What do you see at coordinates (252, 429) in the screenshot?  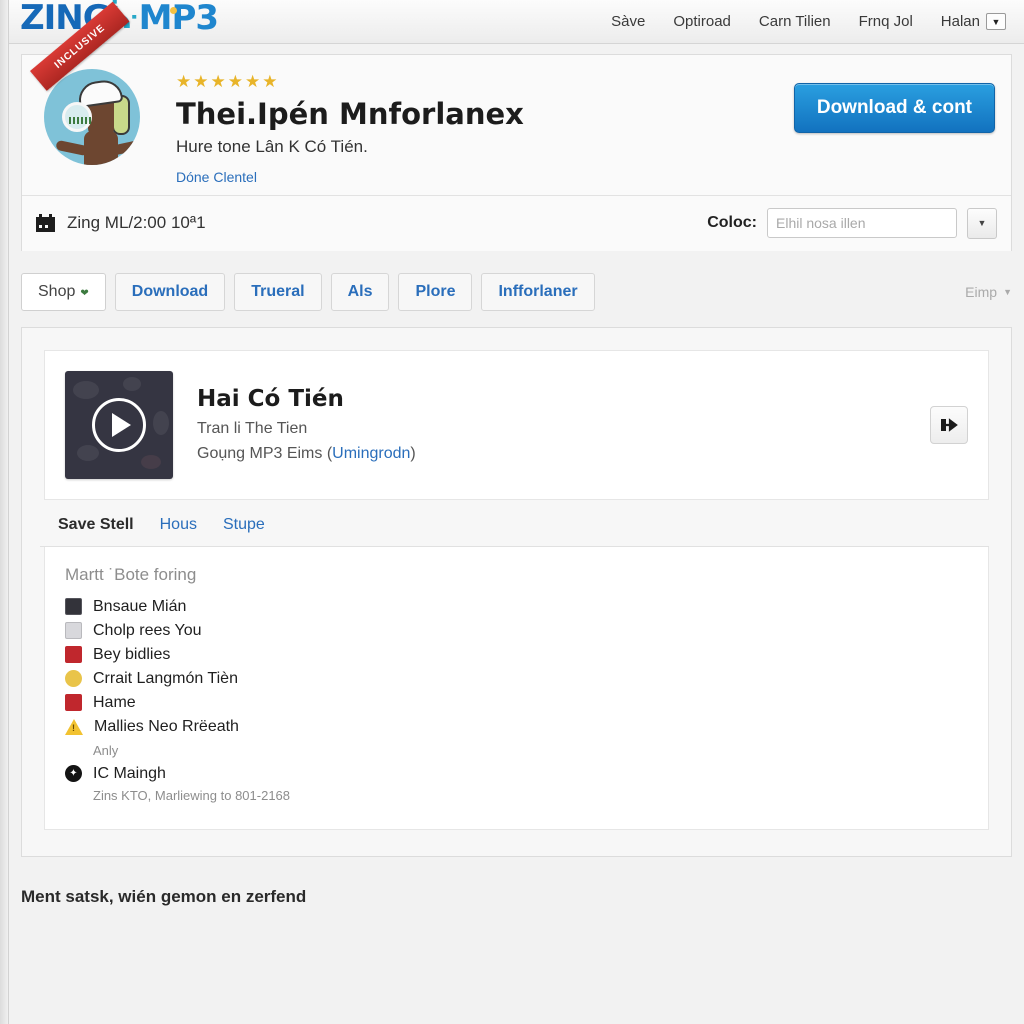 I see `song-artist: Tran li The Tien` at bounding box center [252, 429].